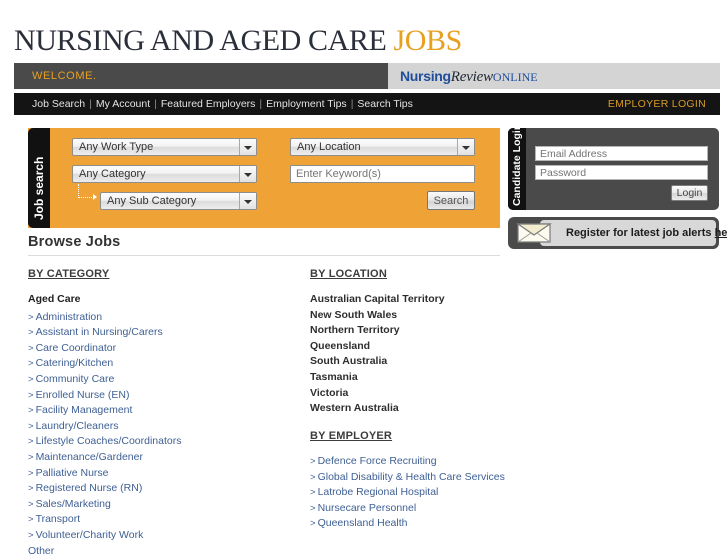 Image resolution: width=727 pixels, height=559 pixels. I want to click on list-item: >Assistant in Nursing/Carers, so click(163, 333).